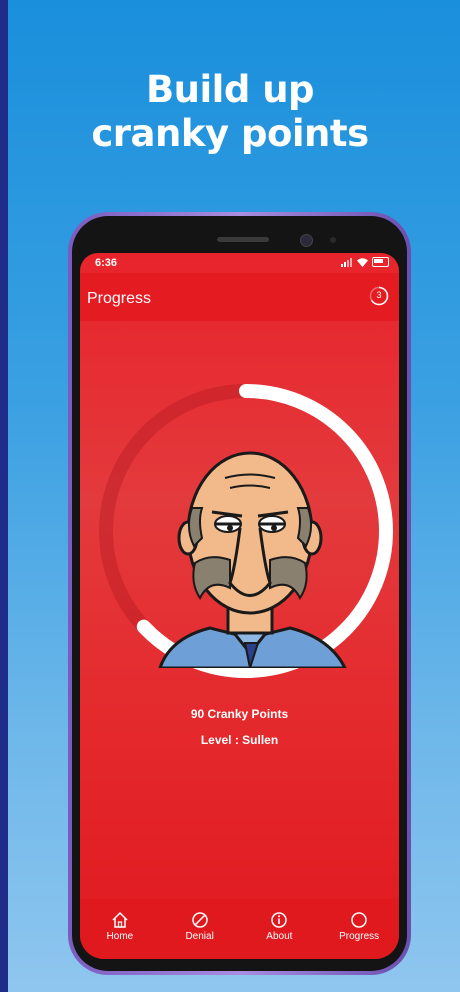 The height and width of the screenshot is (992, 460). I want to click on badge-count: 3, so click(379, 295).